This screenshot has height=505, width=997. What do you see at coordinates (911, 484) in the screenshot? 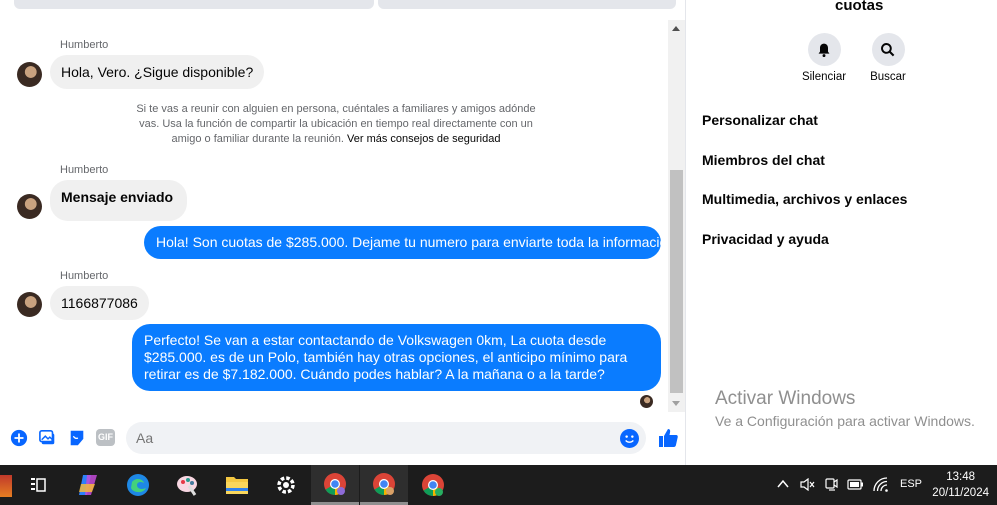
I see `input-language: ESP` at bounding box center [911, 484].